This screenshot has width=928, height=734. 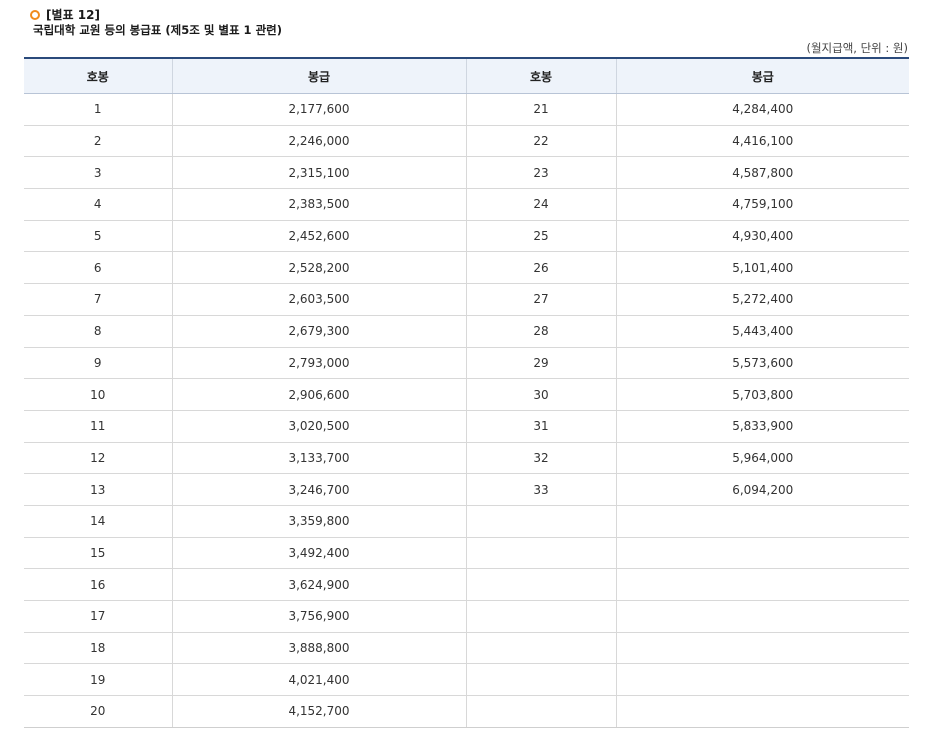 I want to click on table-row: 2 2,246,000 22 4,416,100, so click(x=466, y=141).